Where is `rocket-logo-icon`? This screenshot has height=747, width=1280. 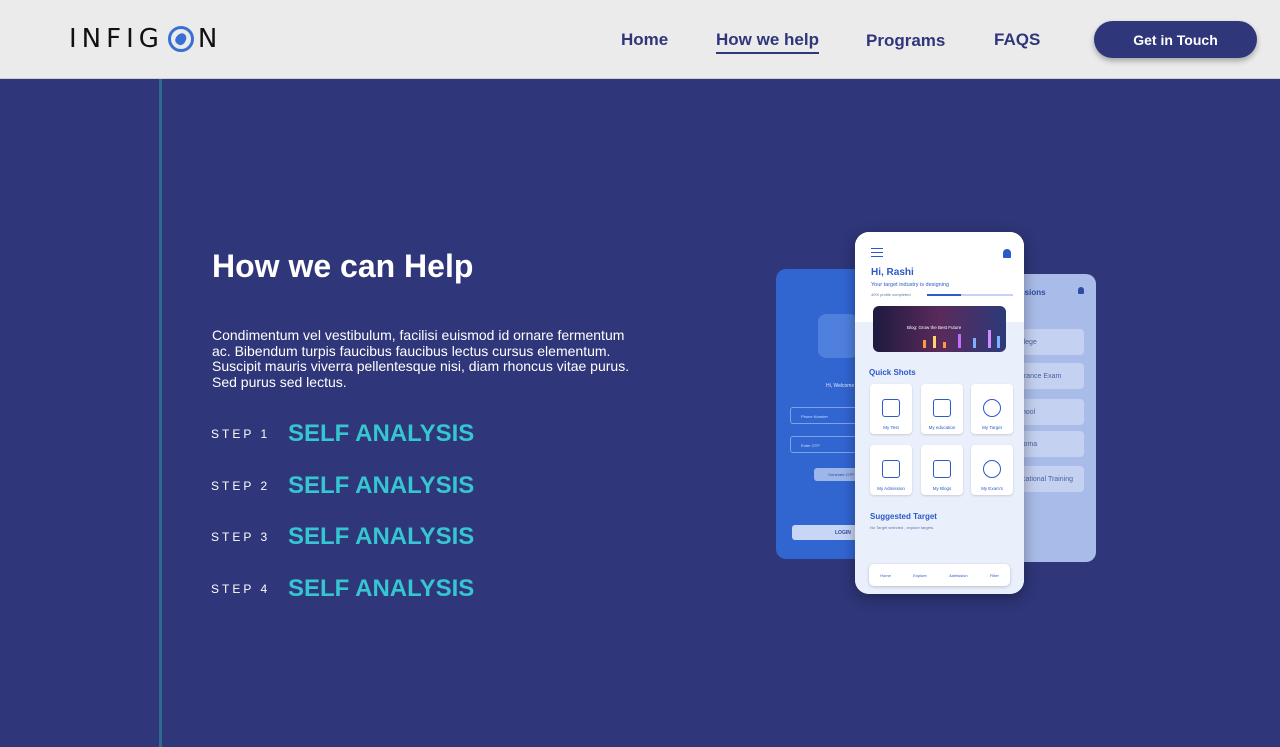 rocket-logo-icon is located at coordinates (838, 336).